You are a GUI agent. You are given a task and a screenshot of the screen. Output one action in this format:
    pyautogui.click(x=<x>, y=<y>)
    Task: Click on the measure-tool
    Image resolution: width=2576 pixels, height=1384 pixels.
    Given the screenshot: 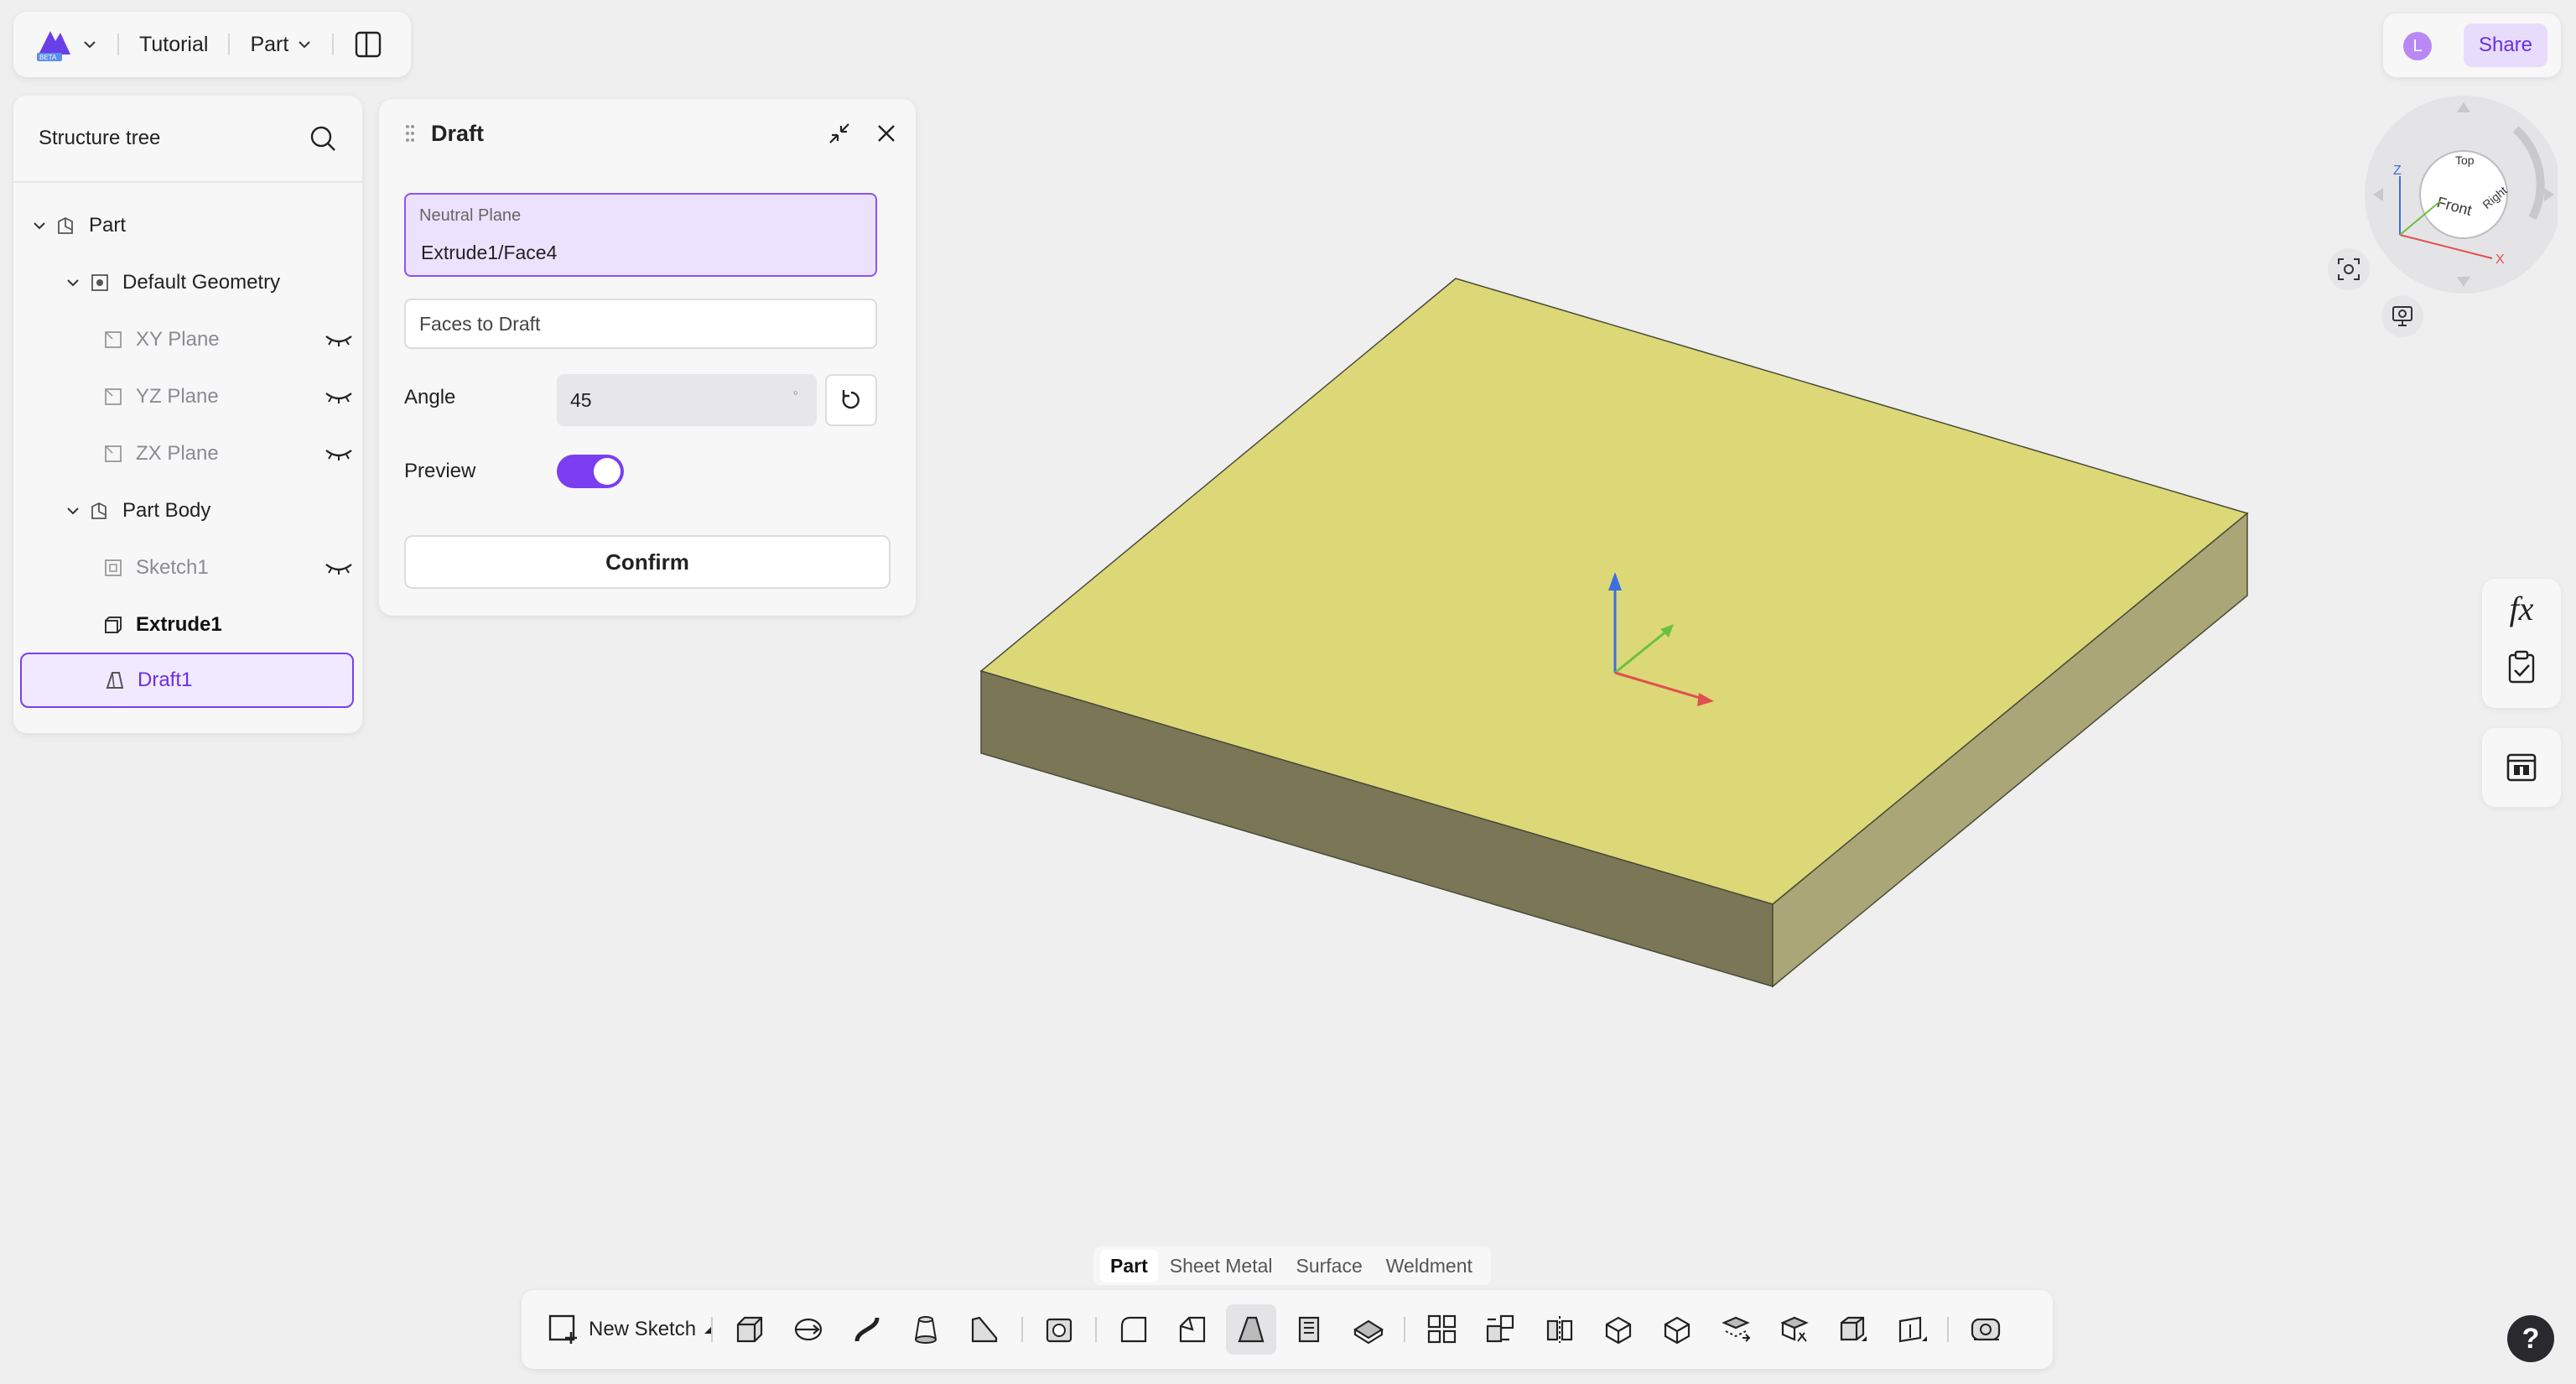 What is the action you would take?
    pyautogui.click(x=1986, y=1329)
    